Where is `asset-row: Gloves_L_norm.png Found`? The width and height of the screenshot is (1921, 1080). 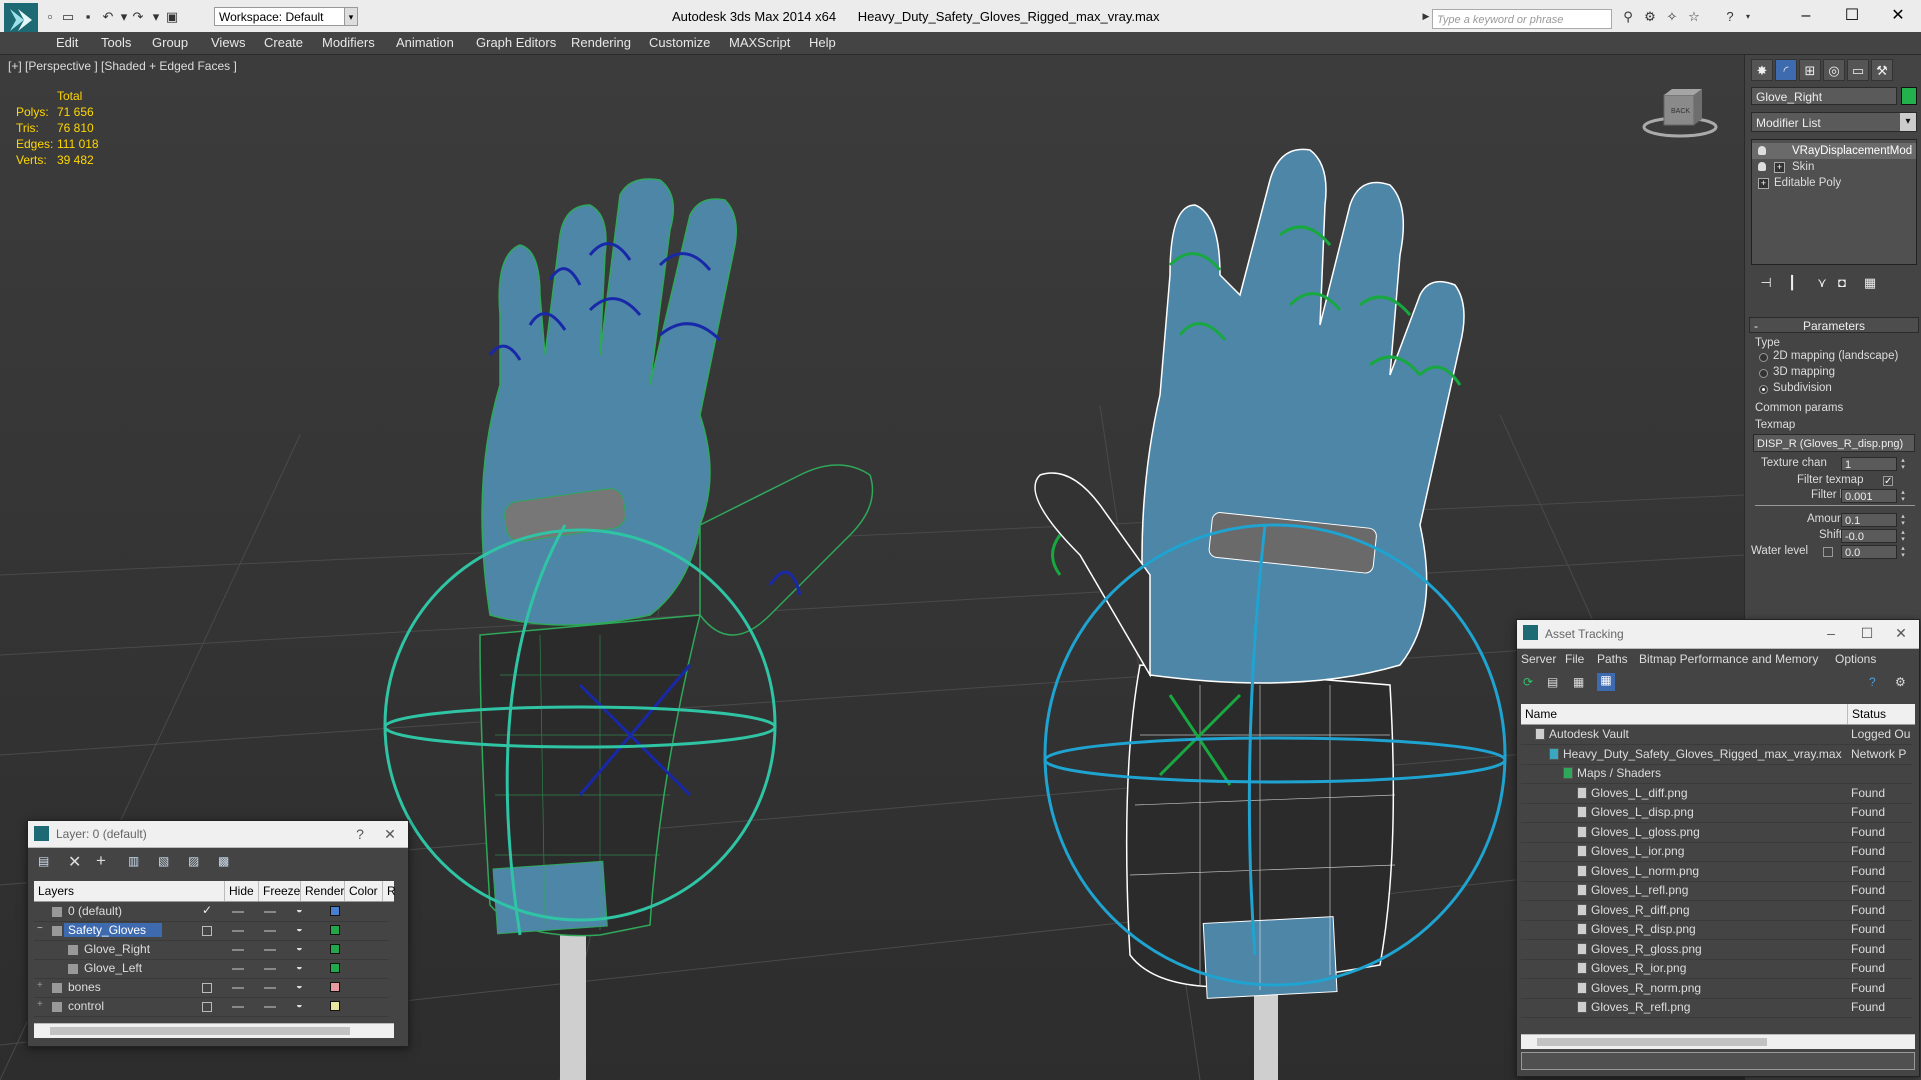 asset-row: Gloves_L_norm.png Found is located at coordinates (1716, 872).